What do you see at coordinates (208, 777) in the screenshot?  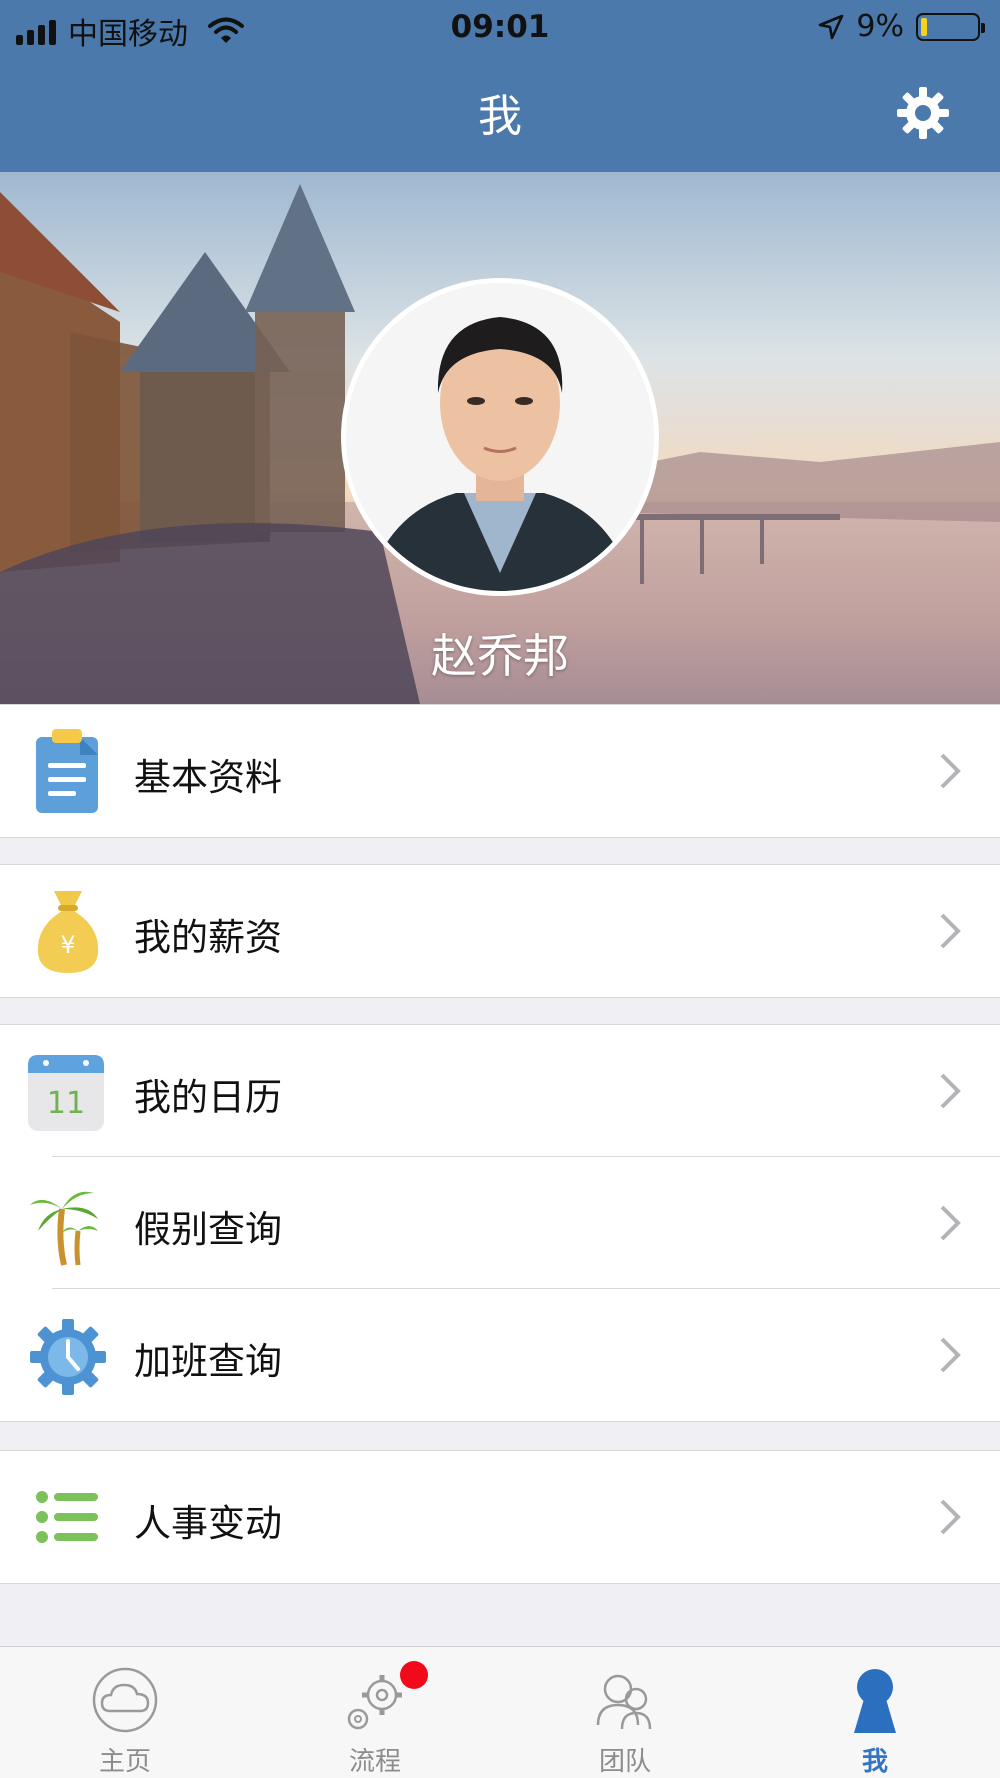 I see `menu-item-label: 基本资料` at bounding box center [208, 777].